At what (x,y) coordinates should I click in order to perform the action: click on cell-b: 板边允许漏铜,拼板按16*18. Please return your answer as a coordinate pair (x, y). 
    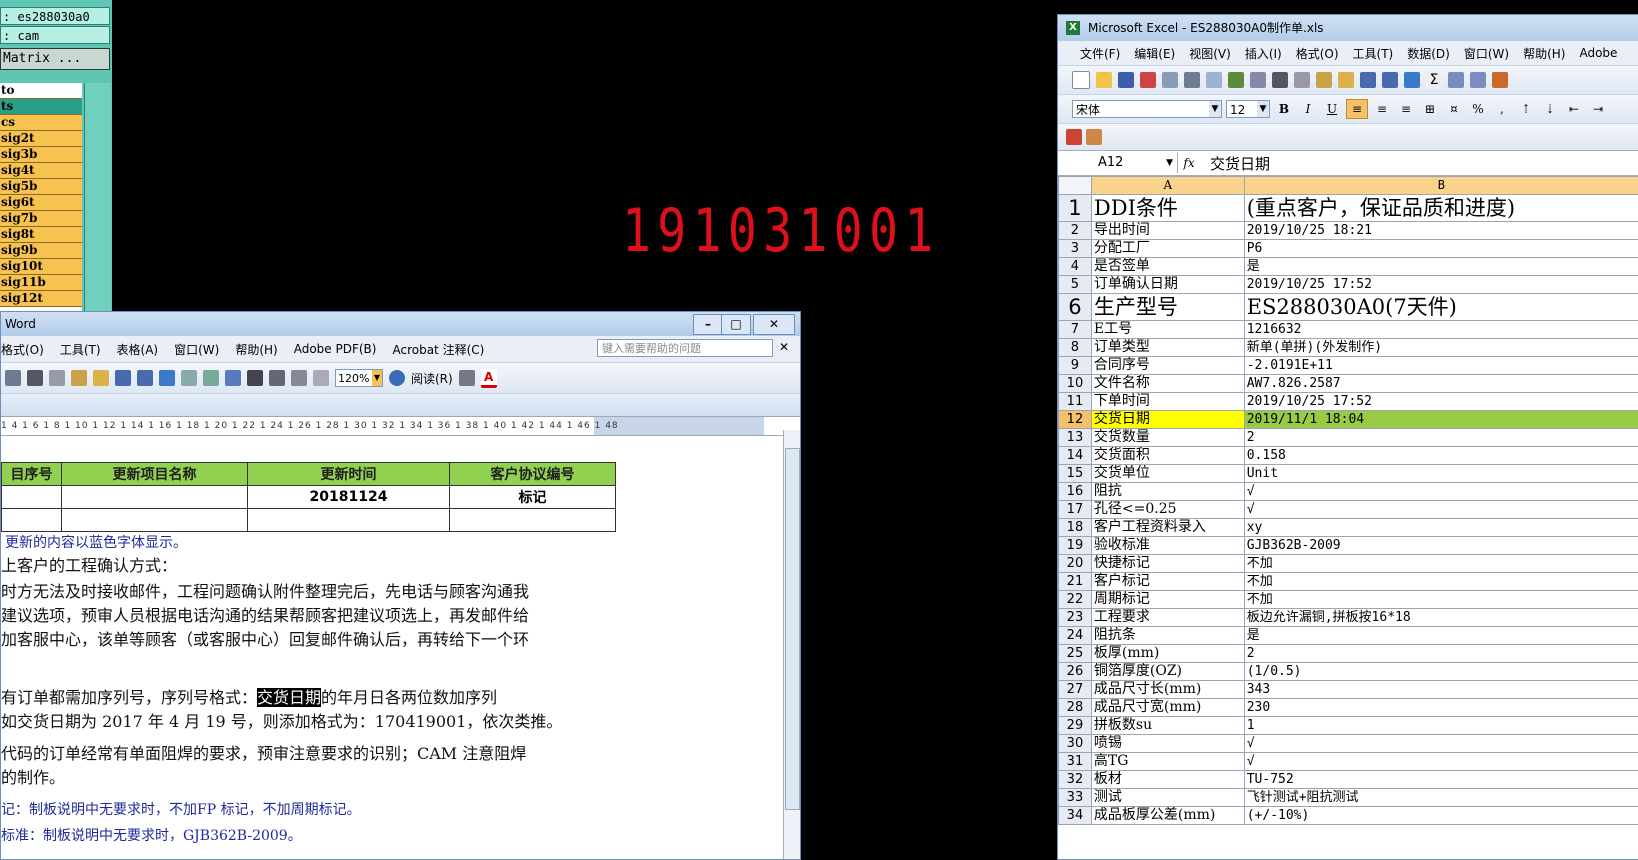
    Looking at the image, I should click on (1441, 618).